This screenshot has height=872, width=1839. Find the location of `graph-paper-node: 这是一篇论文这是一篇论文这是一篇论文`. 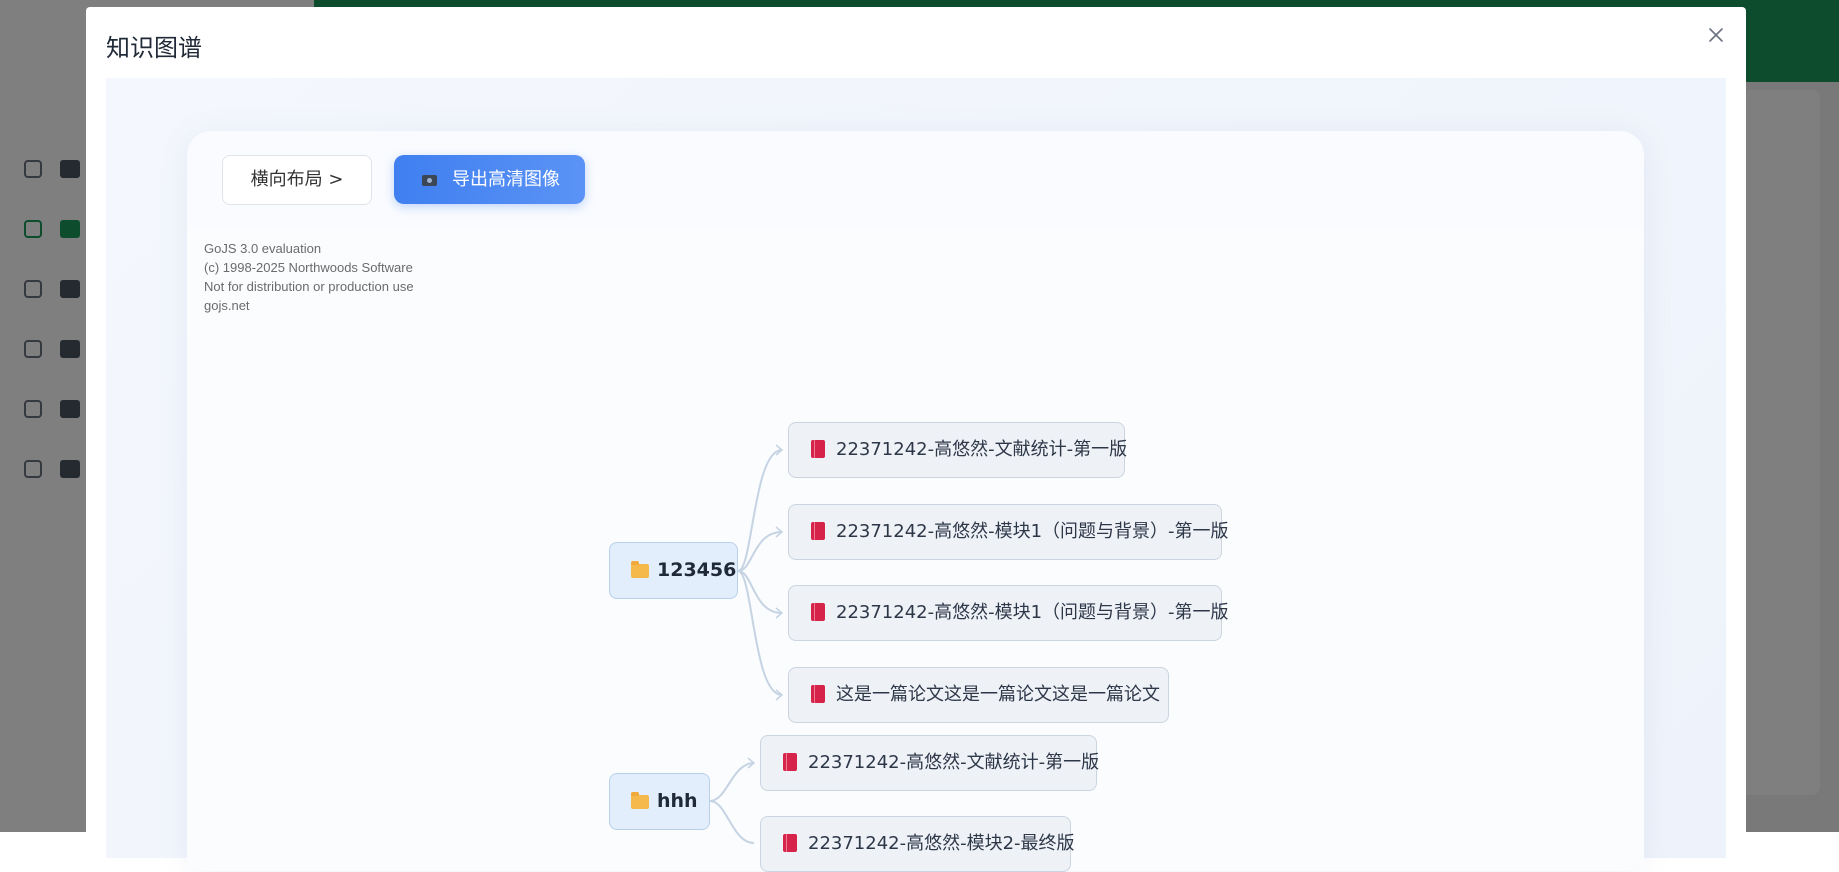

graph-paper-node: 这是一篇论文这是一篇论文这是一篇论文 is located at coordinates (978, 695).